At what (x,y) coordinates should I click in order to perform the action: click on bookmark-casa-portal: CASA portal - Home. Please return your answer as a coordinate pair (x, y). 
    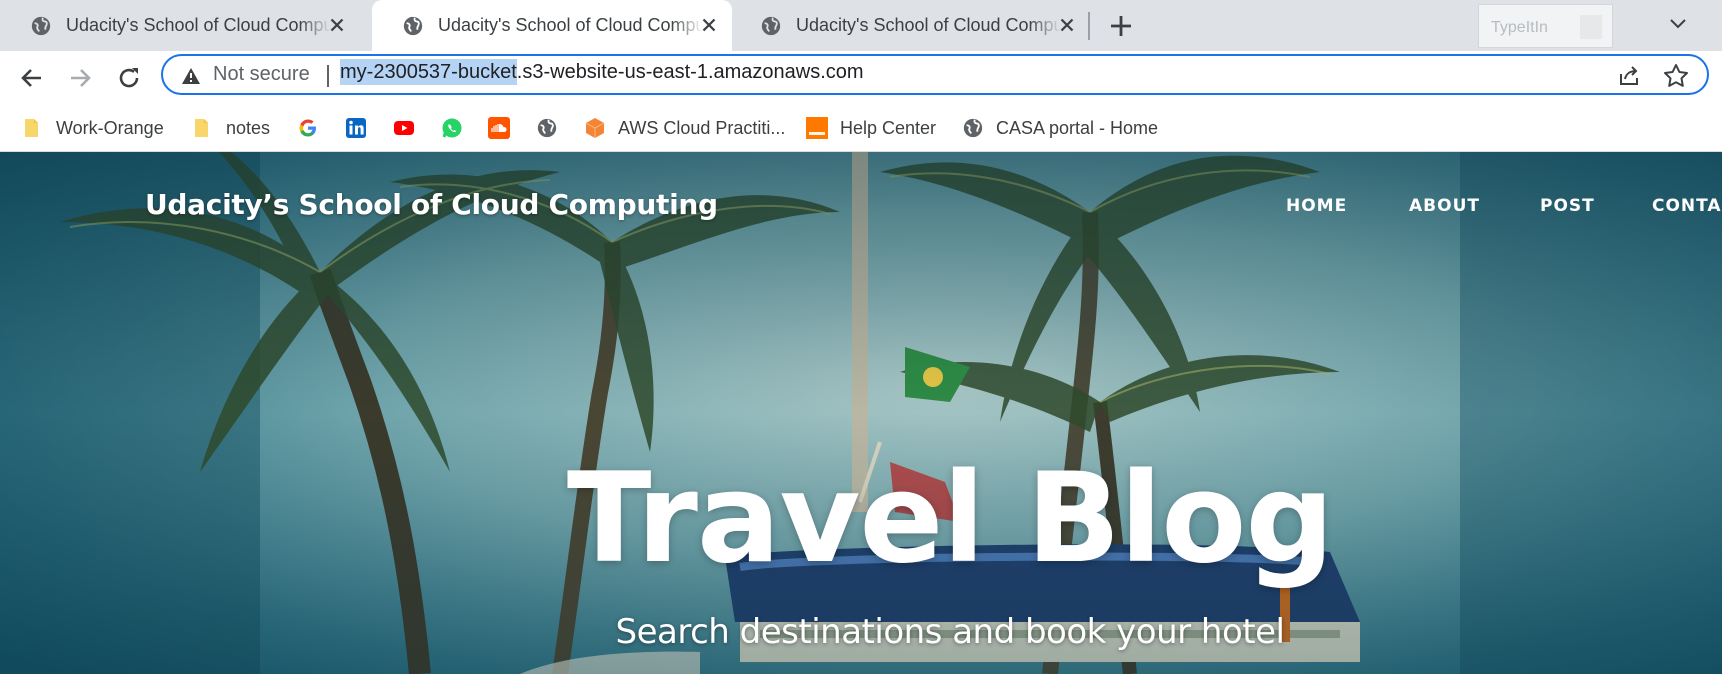
    Looking at the image, I should click on (1060, 128).